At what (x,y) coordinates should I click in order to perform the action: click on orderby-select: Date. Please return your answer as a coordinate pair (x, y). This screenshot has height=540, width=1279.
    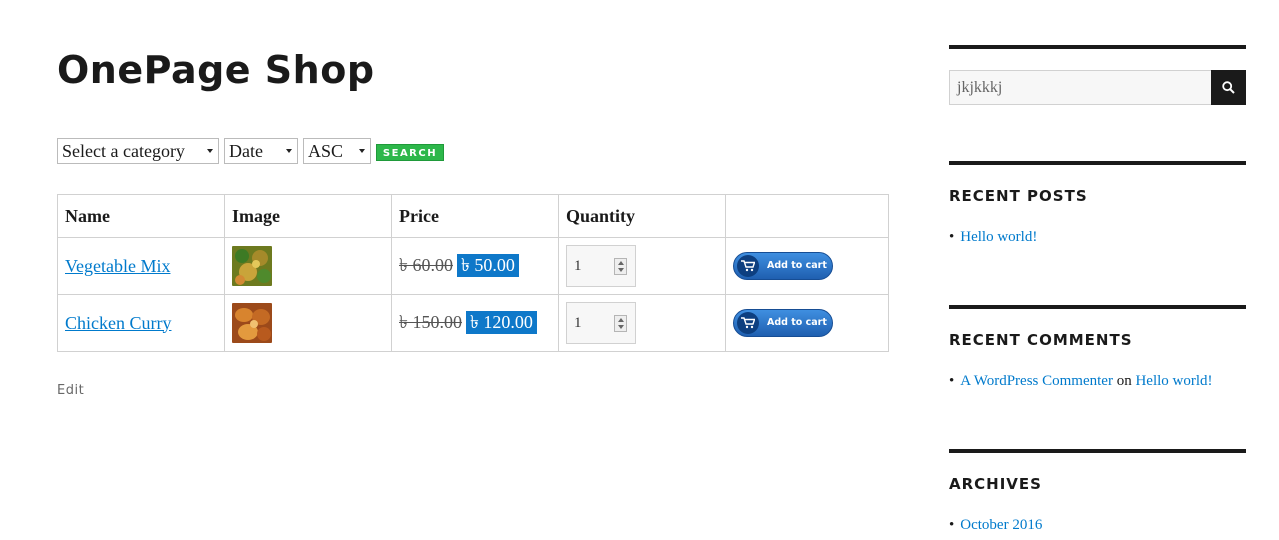
    Looking at the image, I should click on (261, 151).